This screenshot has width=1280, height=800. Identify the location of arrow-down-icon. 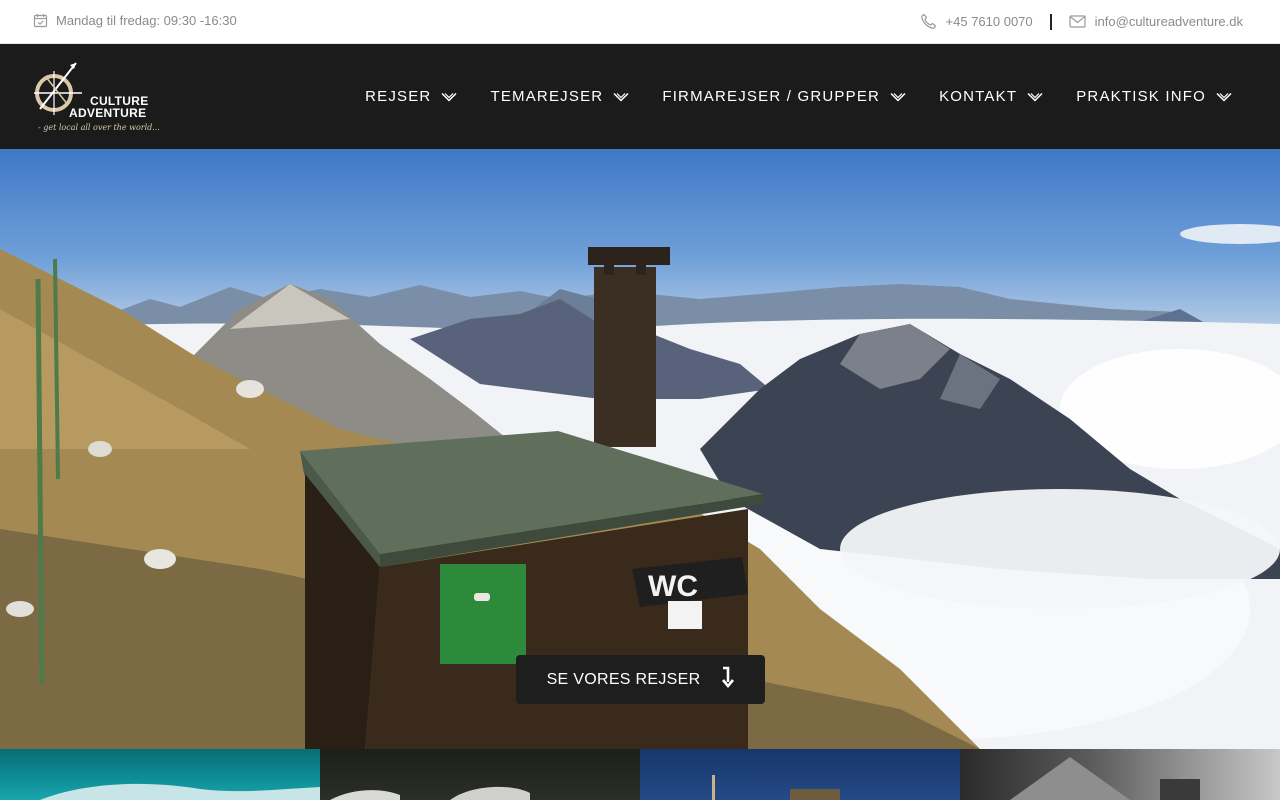
(727, 679).